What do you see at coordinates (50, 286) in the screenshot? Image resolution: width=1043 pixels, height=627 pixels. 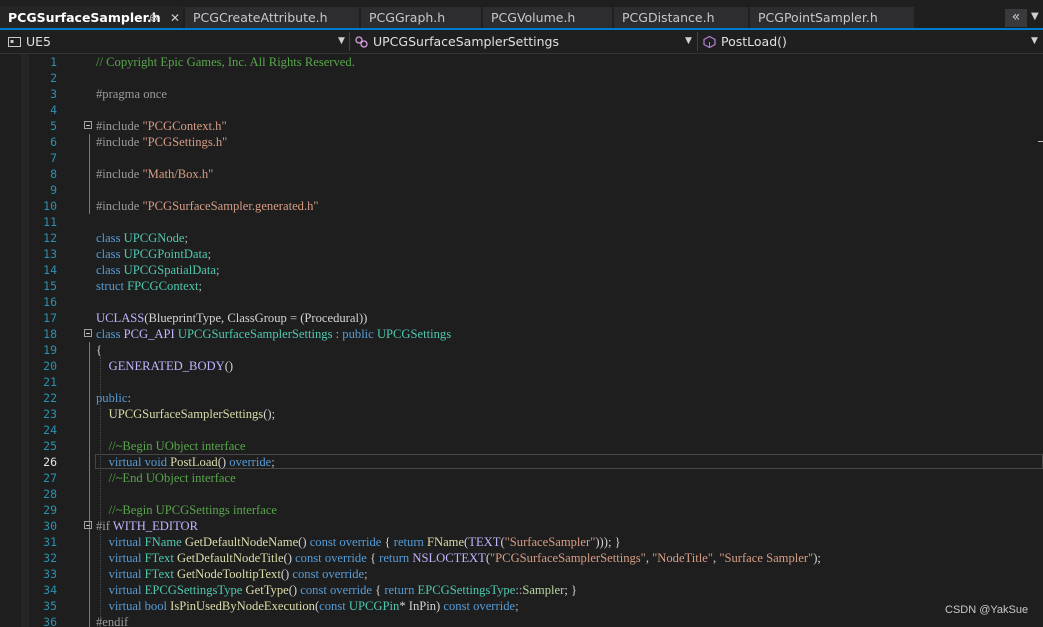 I see `line-number: 15` at bounding box center [50, 286].